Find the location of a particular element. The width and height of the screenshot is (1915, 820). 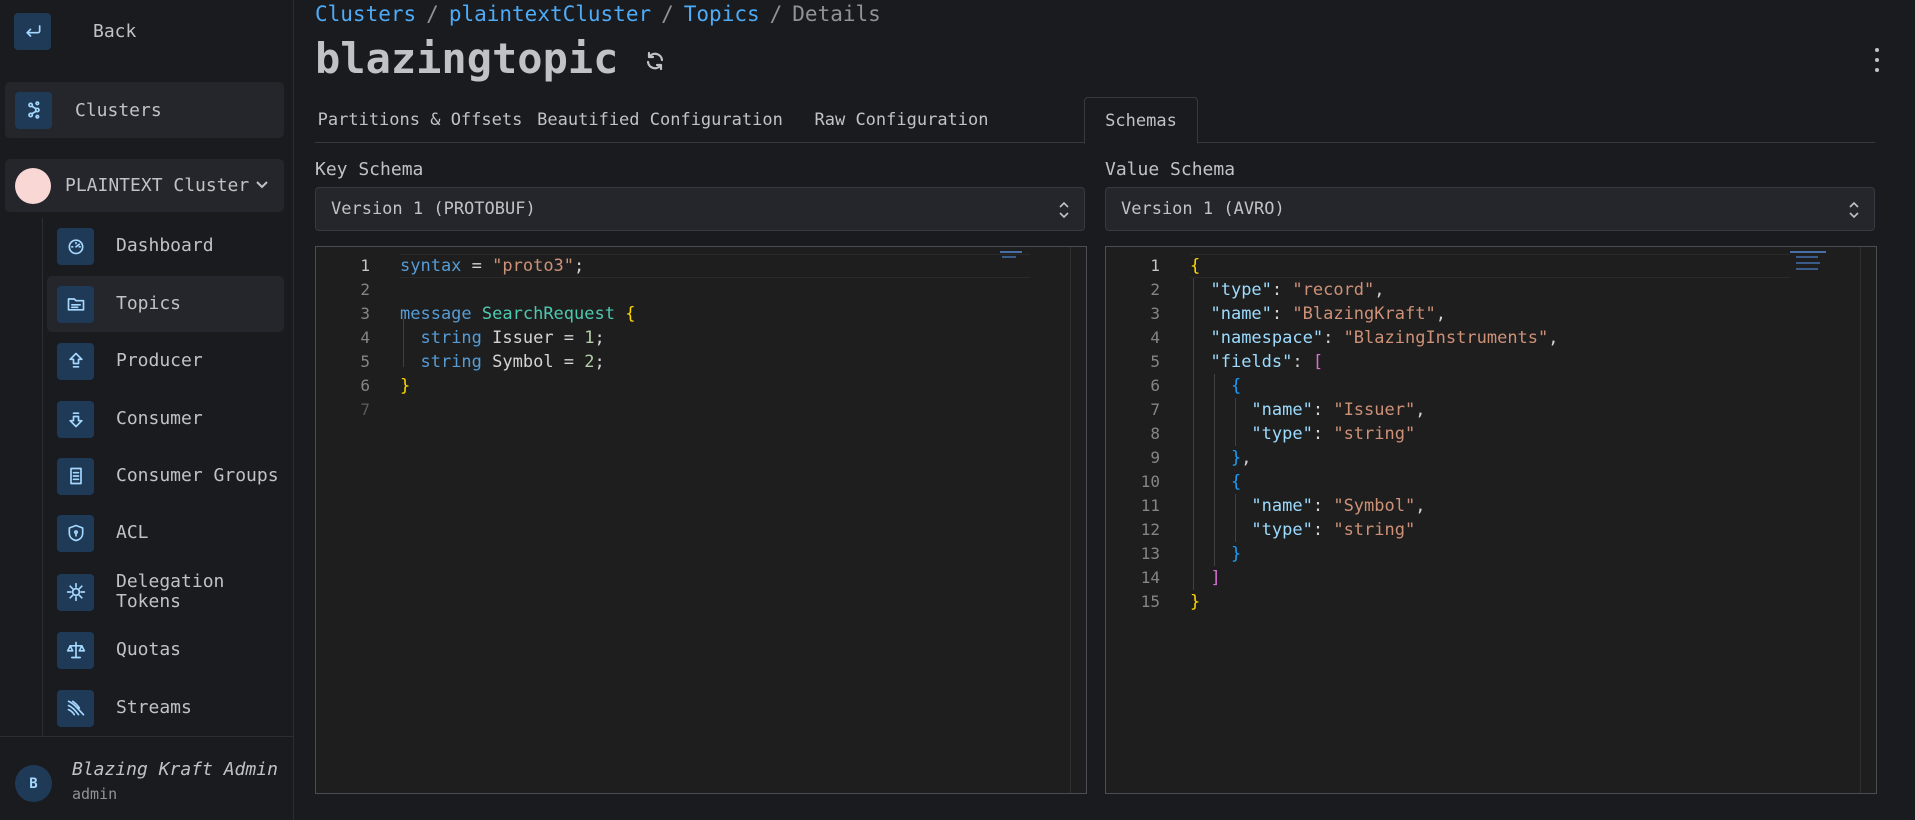

breadcrumb-cluster: plaintextCluster is located at coordinates (550, 14).